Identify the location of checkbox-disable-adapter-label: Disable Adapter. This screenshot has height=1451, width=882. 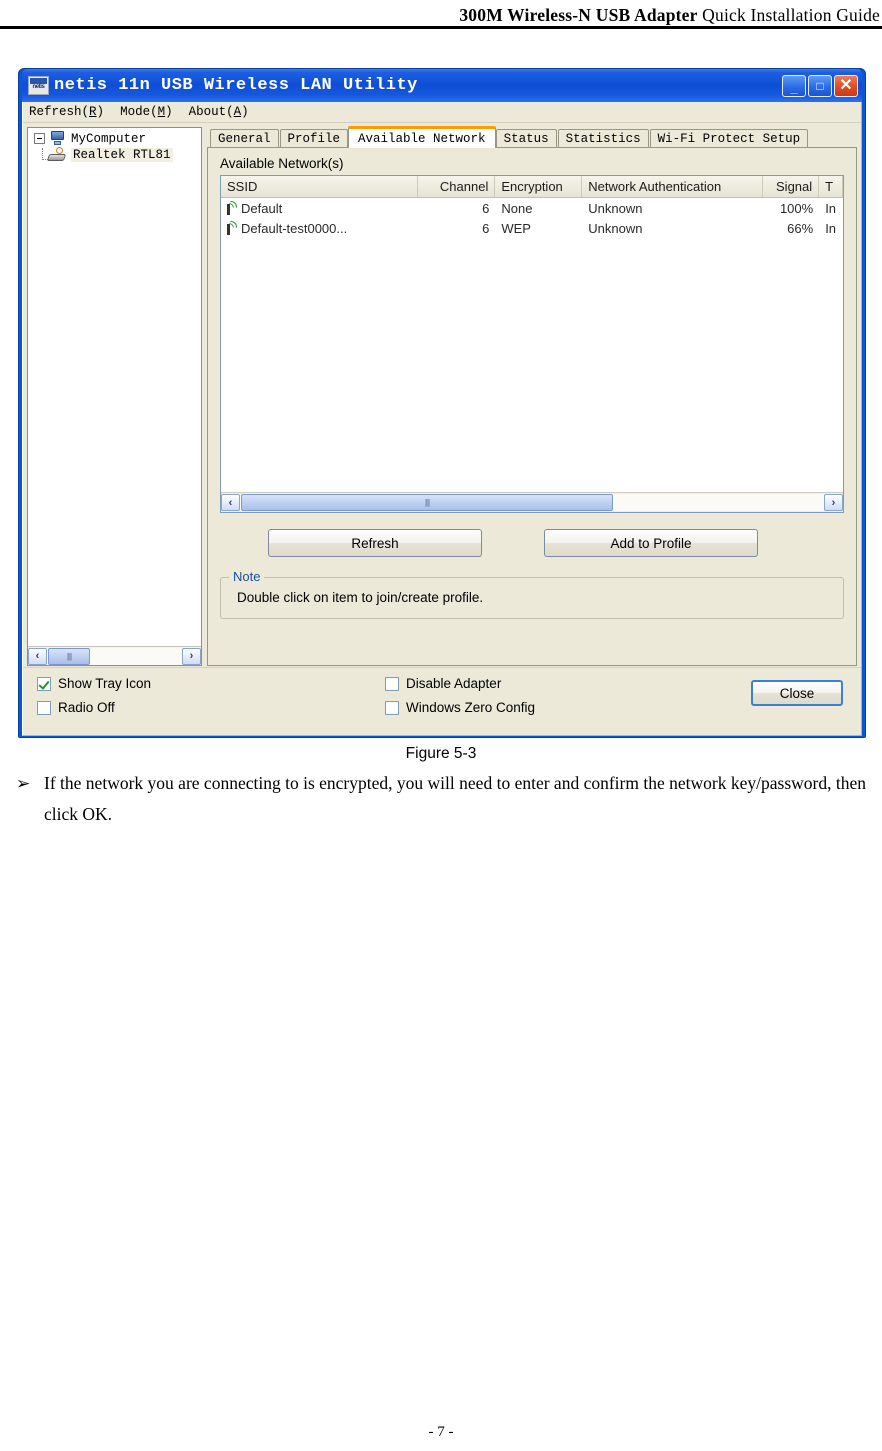
(454, 683).